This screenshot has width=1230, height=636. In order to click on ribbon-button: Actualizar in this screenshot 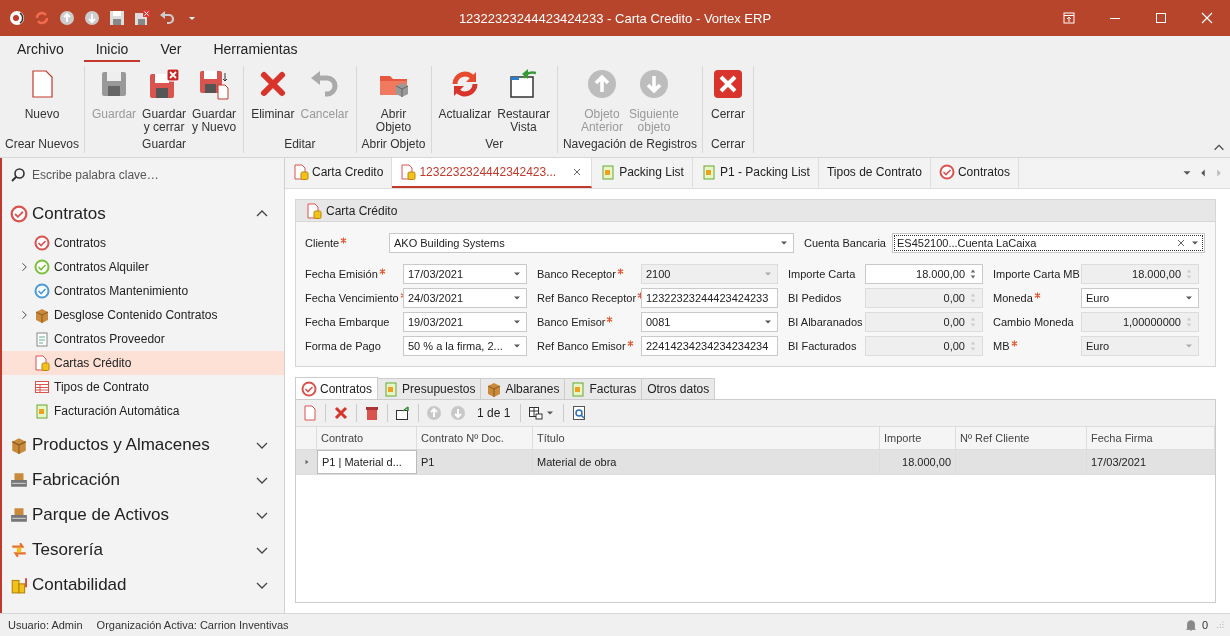, I will do `click(465, 101)`.